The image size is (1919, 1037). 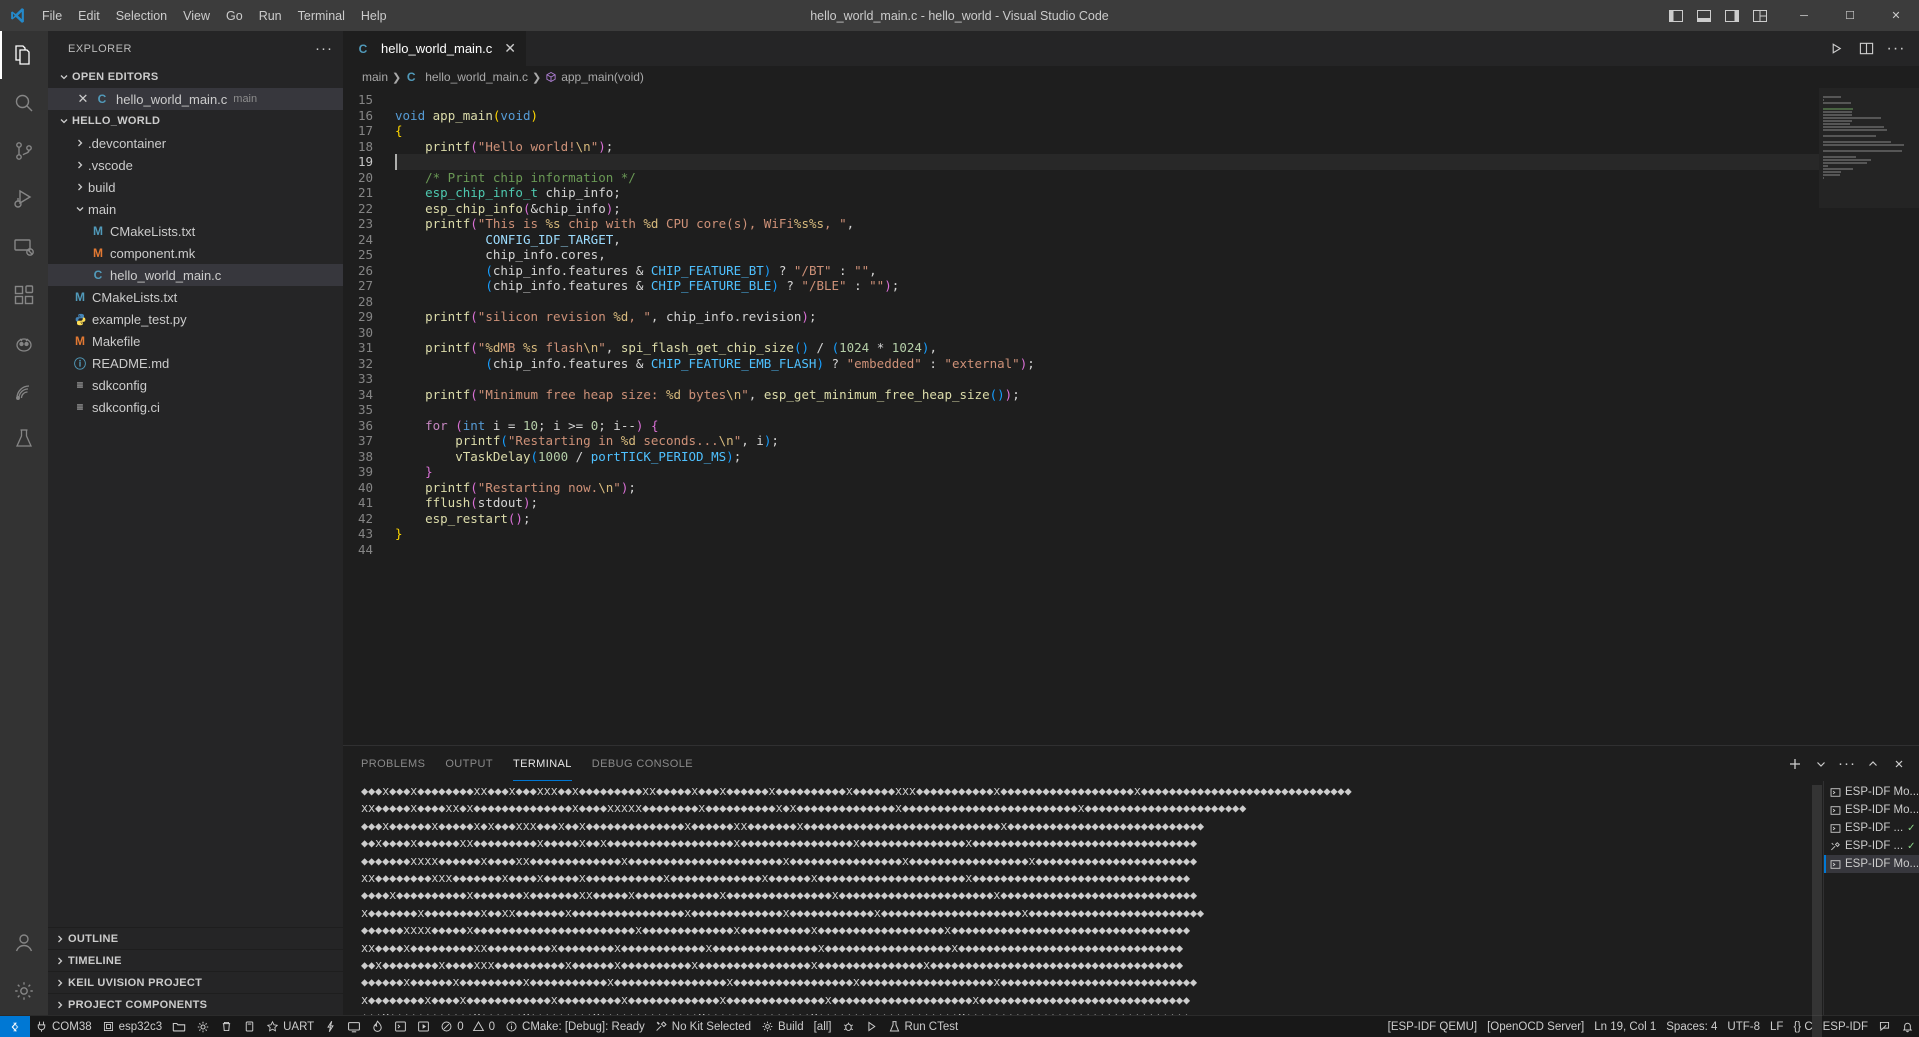 What do you see at coordinates (24, 199) in the screenshot?
I see `sidebar-item-run-and-debug` at bounding box center [24, 199].